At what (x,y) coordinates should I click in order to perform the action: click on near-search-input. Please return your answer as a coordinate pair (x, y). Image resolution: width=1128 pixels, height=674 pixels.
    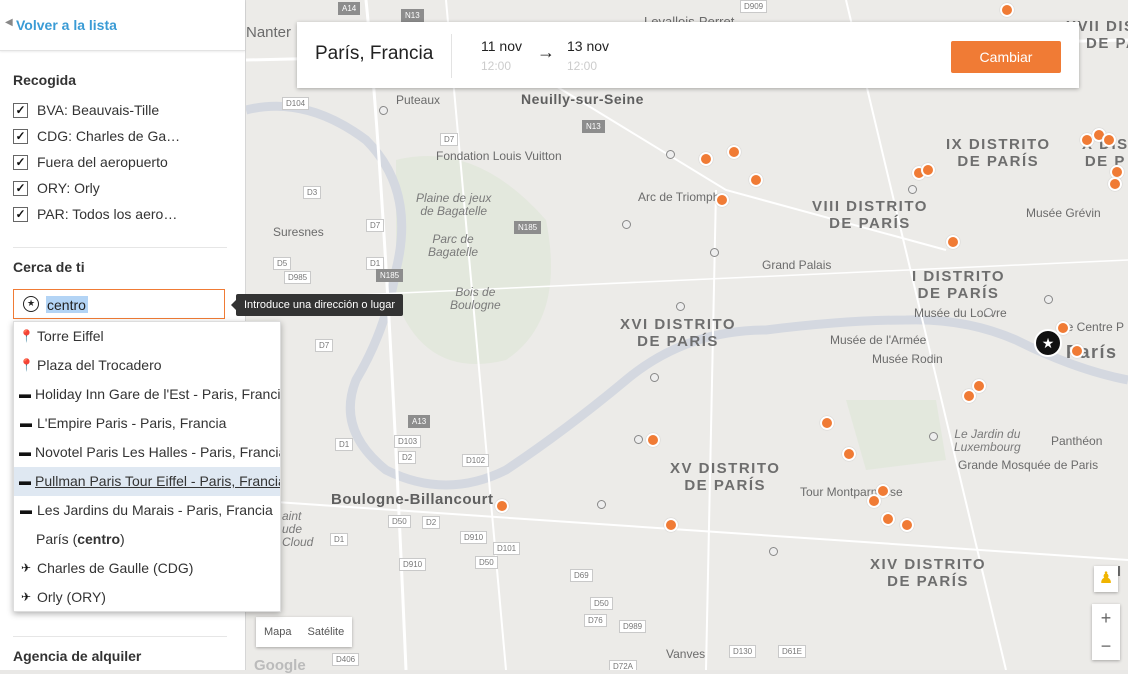
    Looking at the image, I should click on (132, 305).